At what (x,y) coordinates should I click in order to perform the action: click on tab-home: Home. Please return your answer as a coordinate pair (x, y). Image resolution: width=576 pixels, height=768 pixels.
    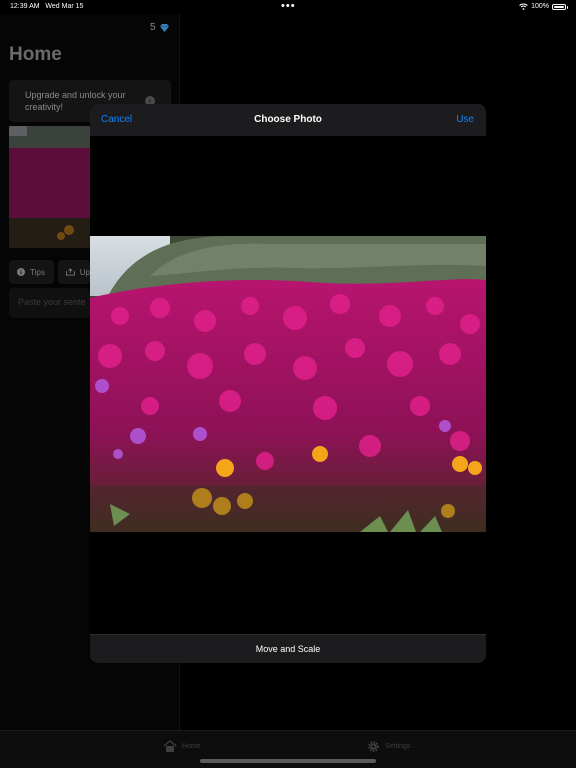
    Looking at the image, I should click on (182, 746).